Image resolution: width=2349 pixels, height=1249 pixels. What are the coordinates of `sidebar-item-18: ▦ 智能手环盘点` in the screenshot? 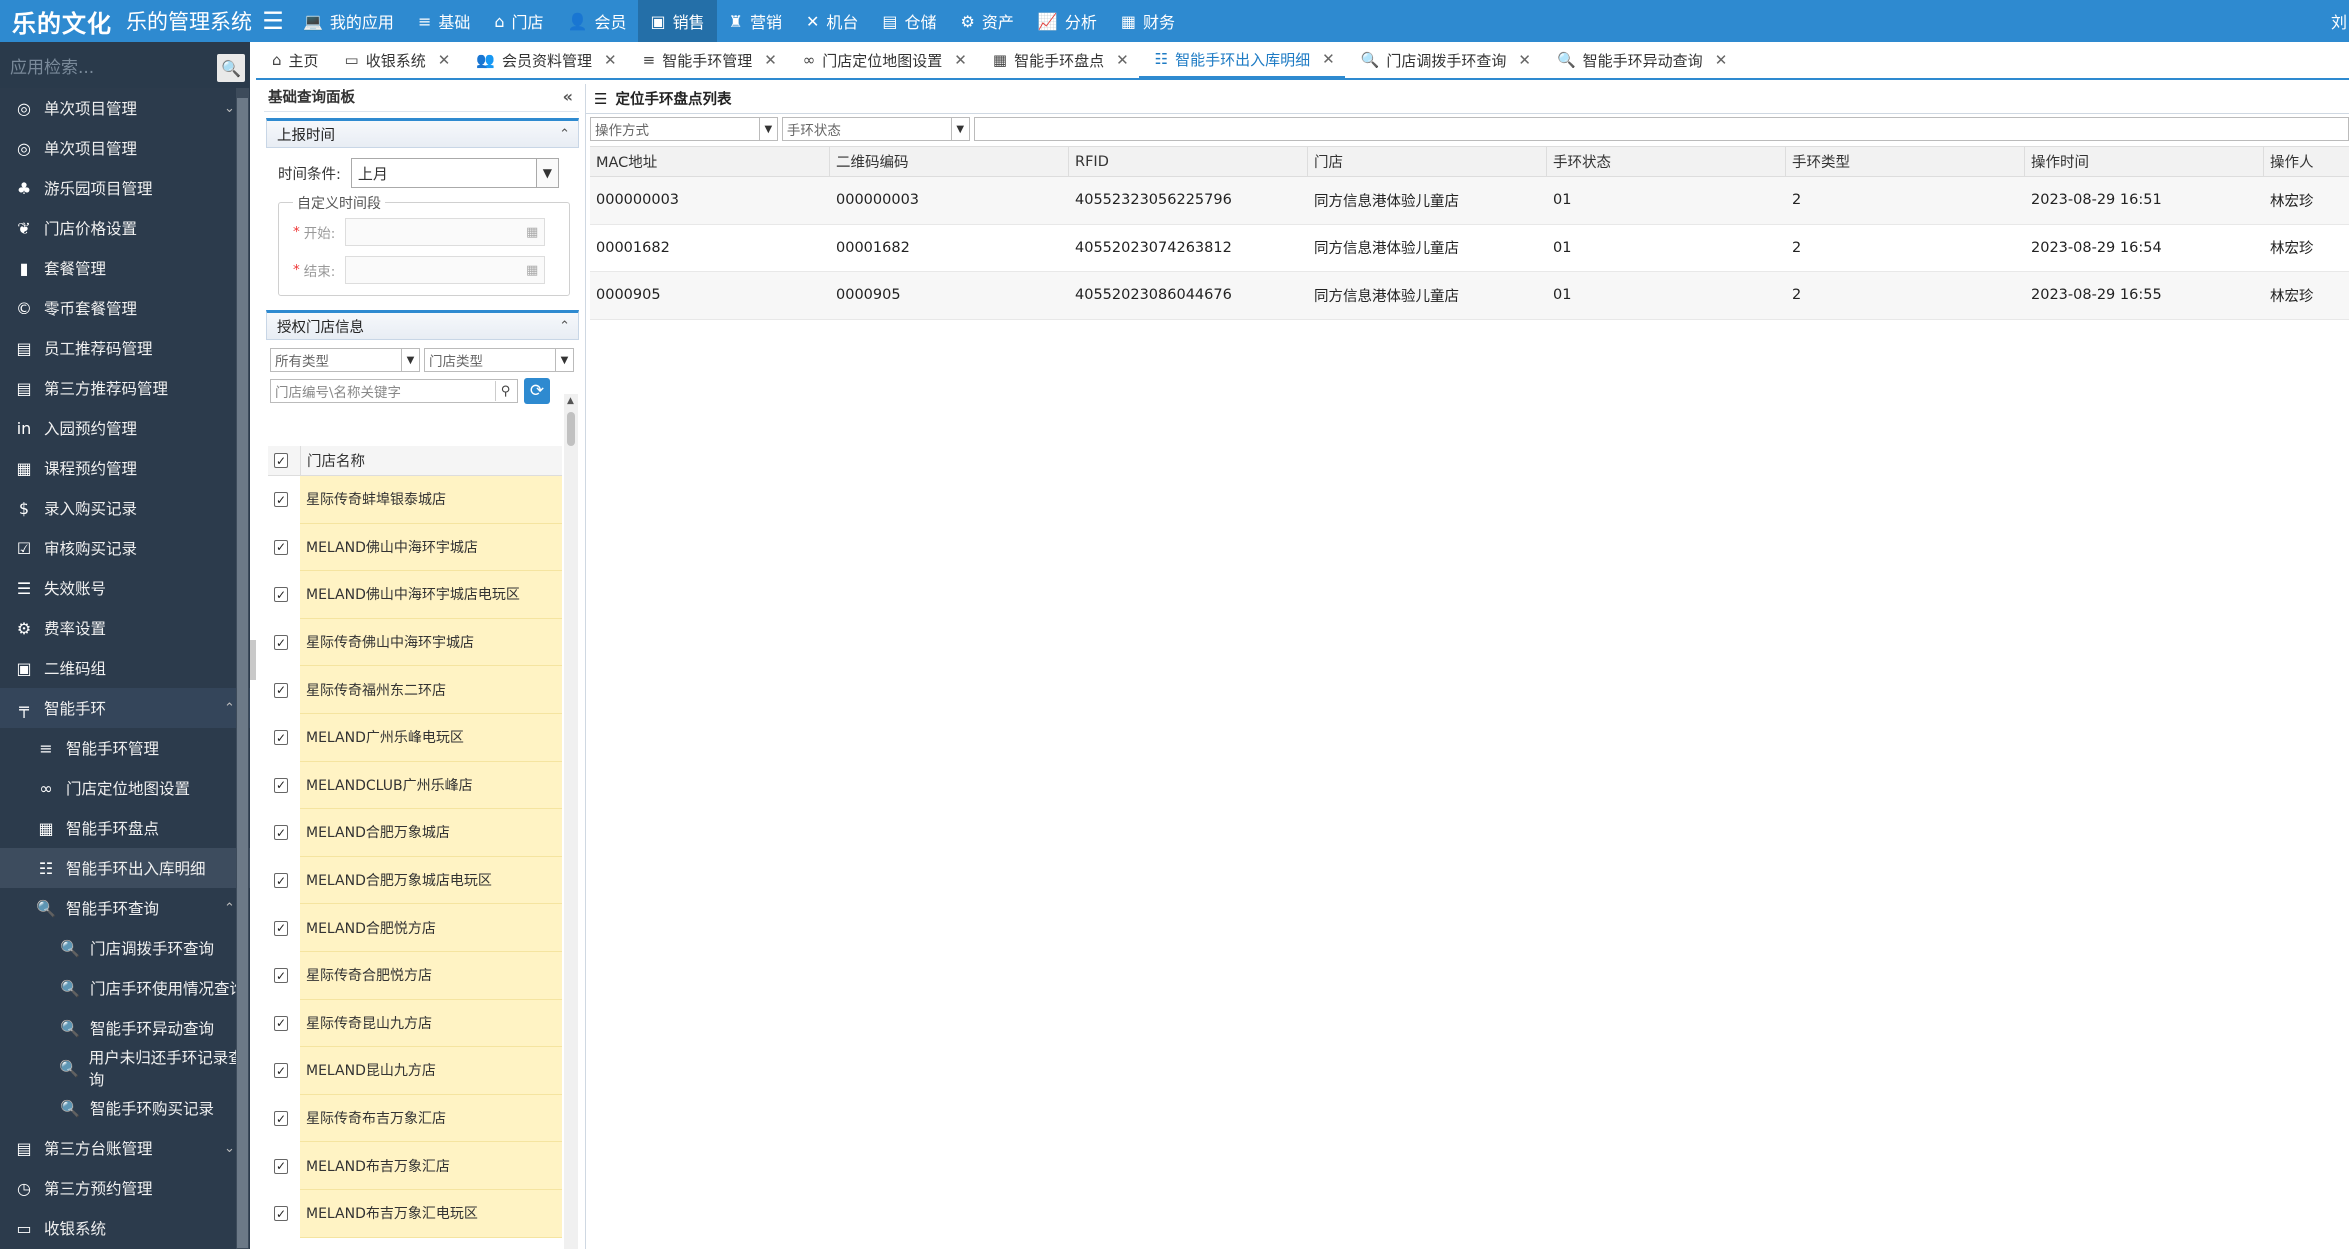 It's located at (125, 828).